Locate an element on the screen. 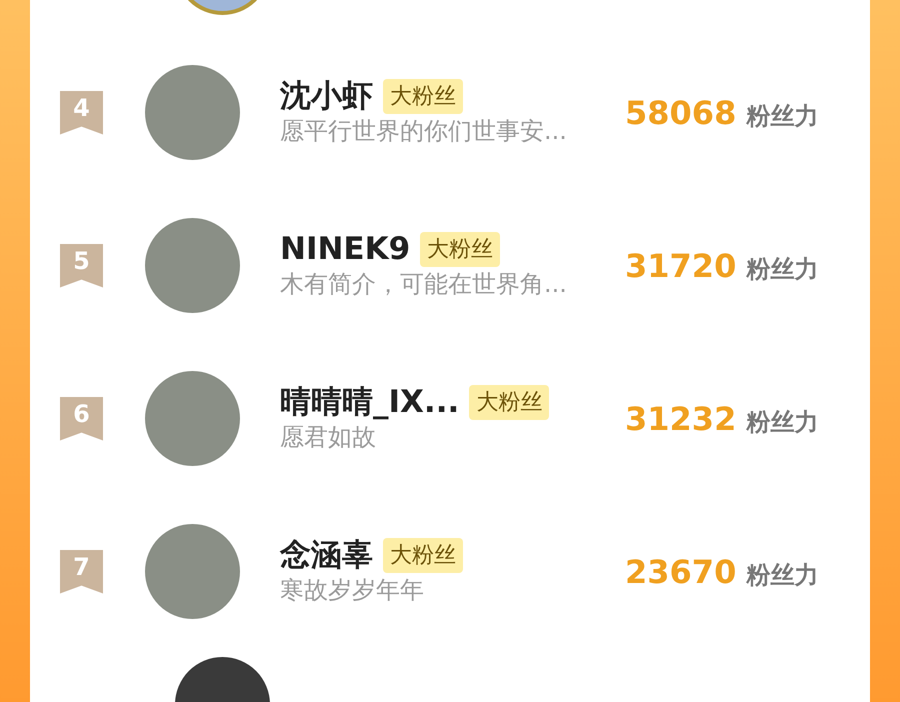 The width and height of the screenshot is (900, 702). user-bio: 寒故岁岁年年 is located at coordinates (352, 590).